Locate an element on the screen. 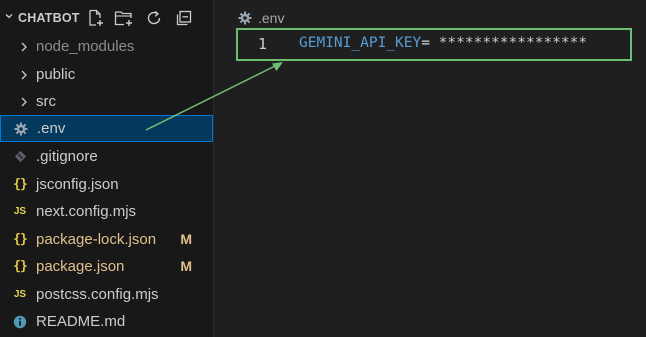  tree-file-next-config: JS next.config.mjs is located at coordinates (106, 211).